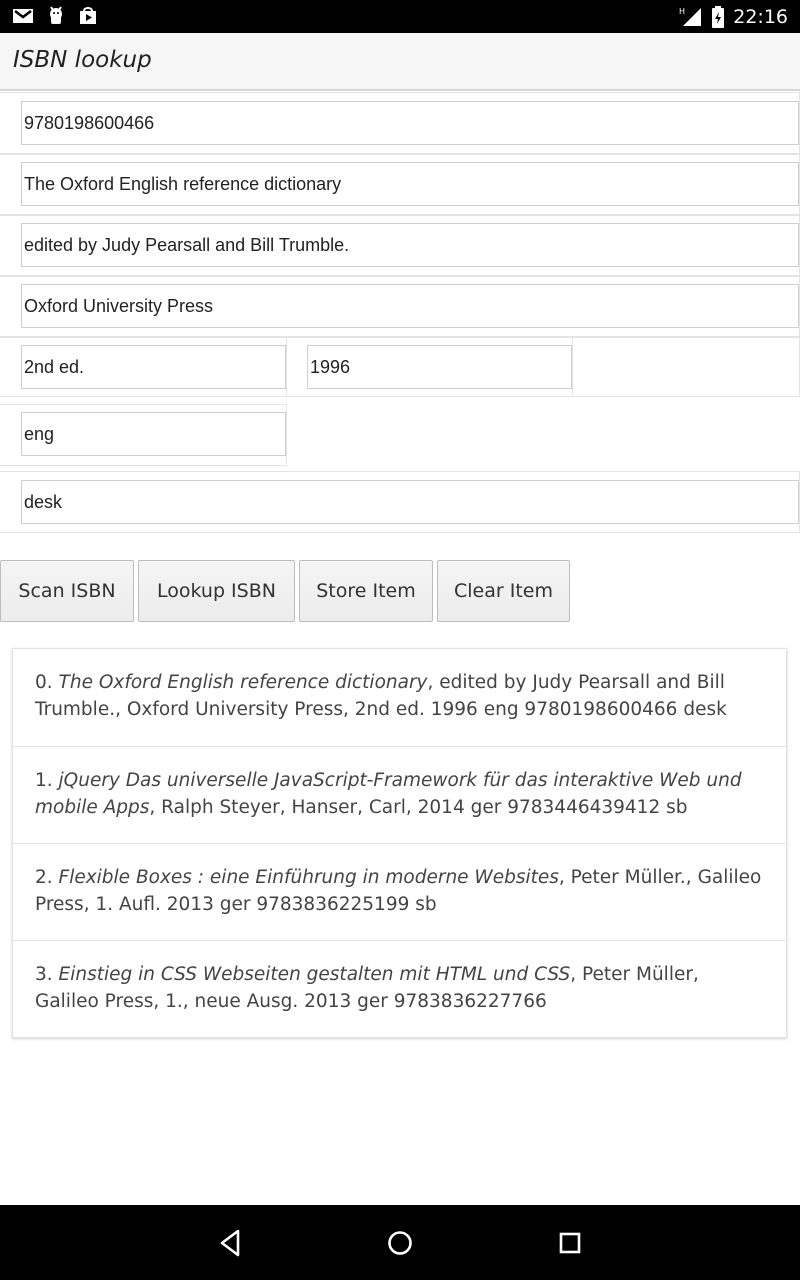  Describe the element at coordinates (682, 11) in the screenshot. I see `svg-text: H` at that location.